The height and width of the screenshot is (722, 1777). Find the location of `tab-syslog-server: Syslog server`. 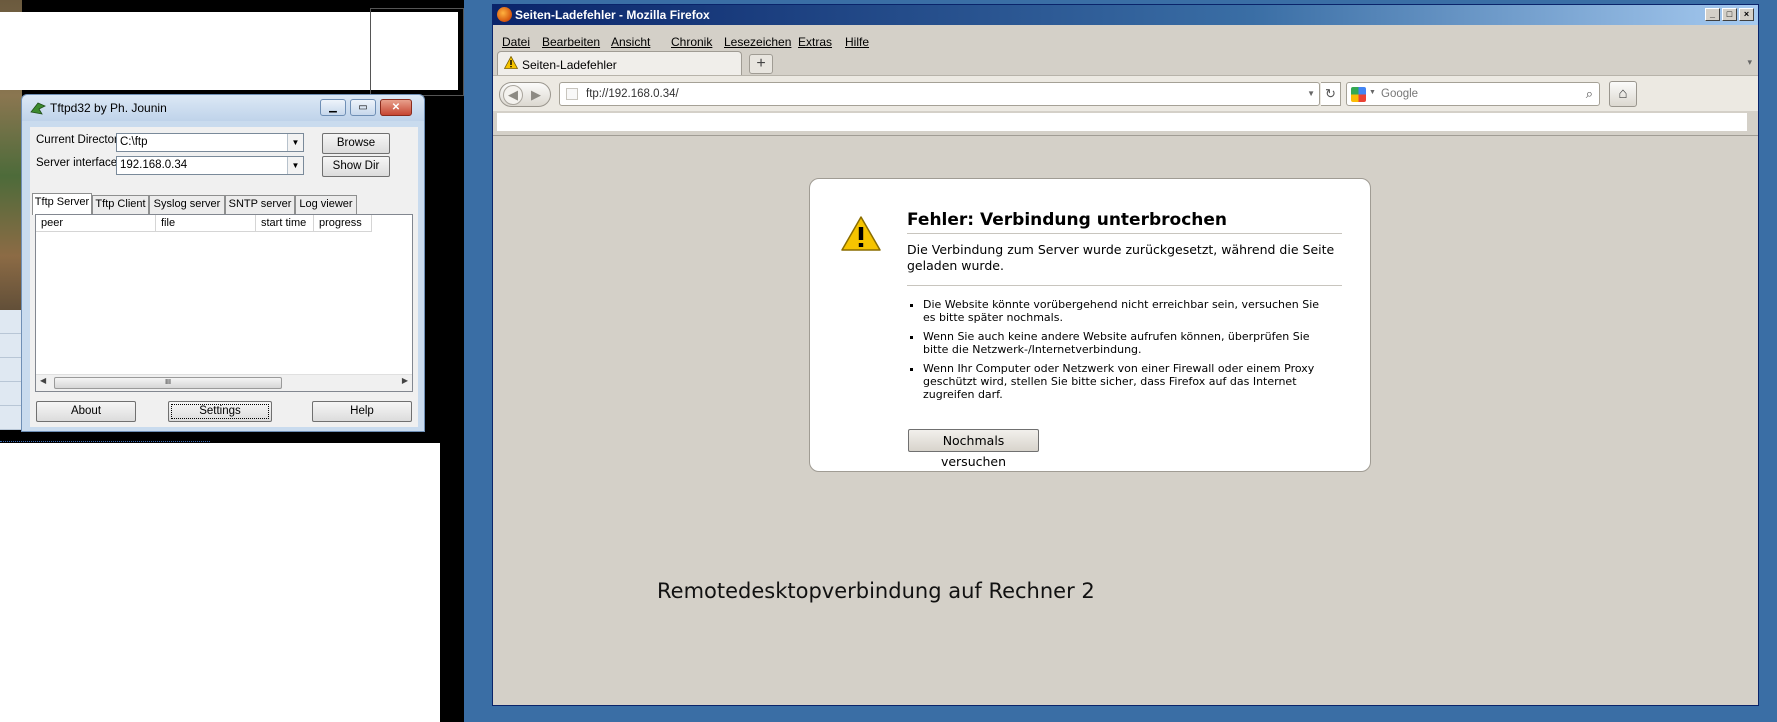

tab-syslog-server: Syslog server is located at coordinates (187, 204).